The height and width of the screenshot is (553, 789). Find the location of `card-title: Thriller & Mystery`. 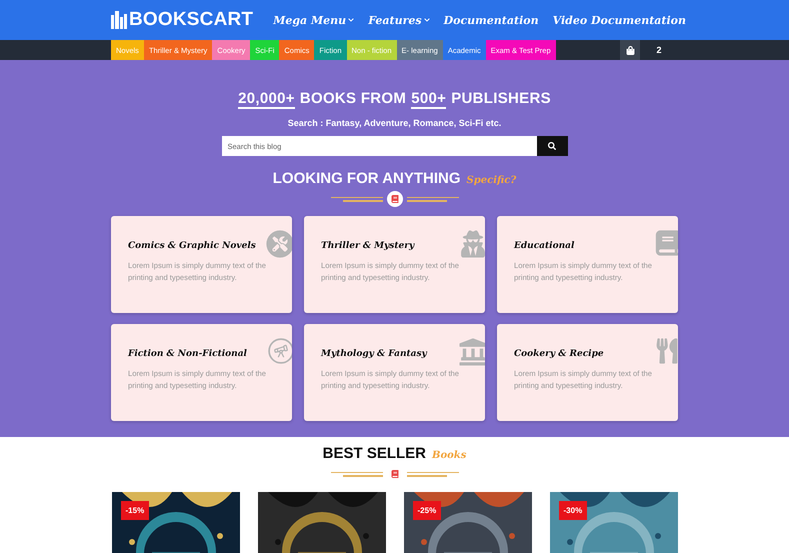

card-title: Thriller & Mystery is located at coordinates (368, 246).